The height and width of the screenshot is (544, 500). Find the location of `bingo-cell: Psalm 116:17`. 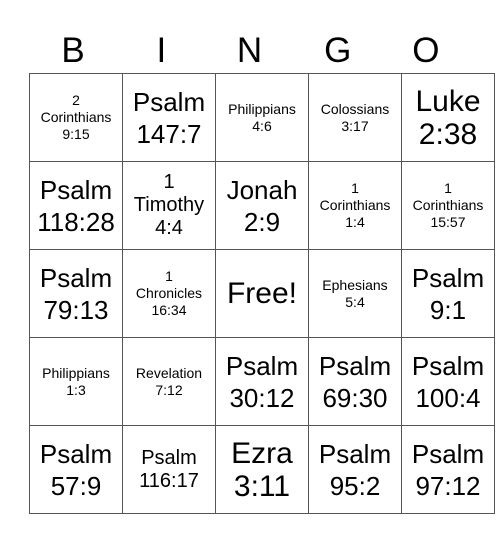

bingo-cell: Psalm 116:17 is located at coordinates (169, 469).